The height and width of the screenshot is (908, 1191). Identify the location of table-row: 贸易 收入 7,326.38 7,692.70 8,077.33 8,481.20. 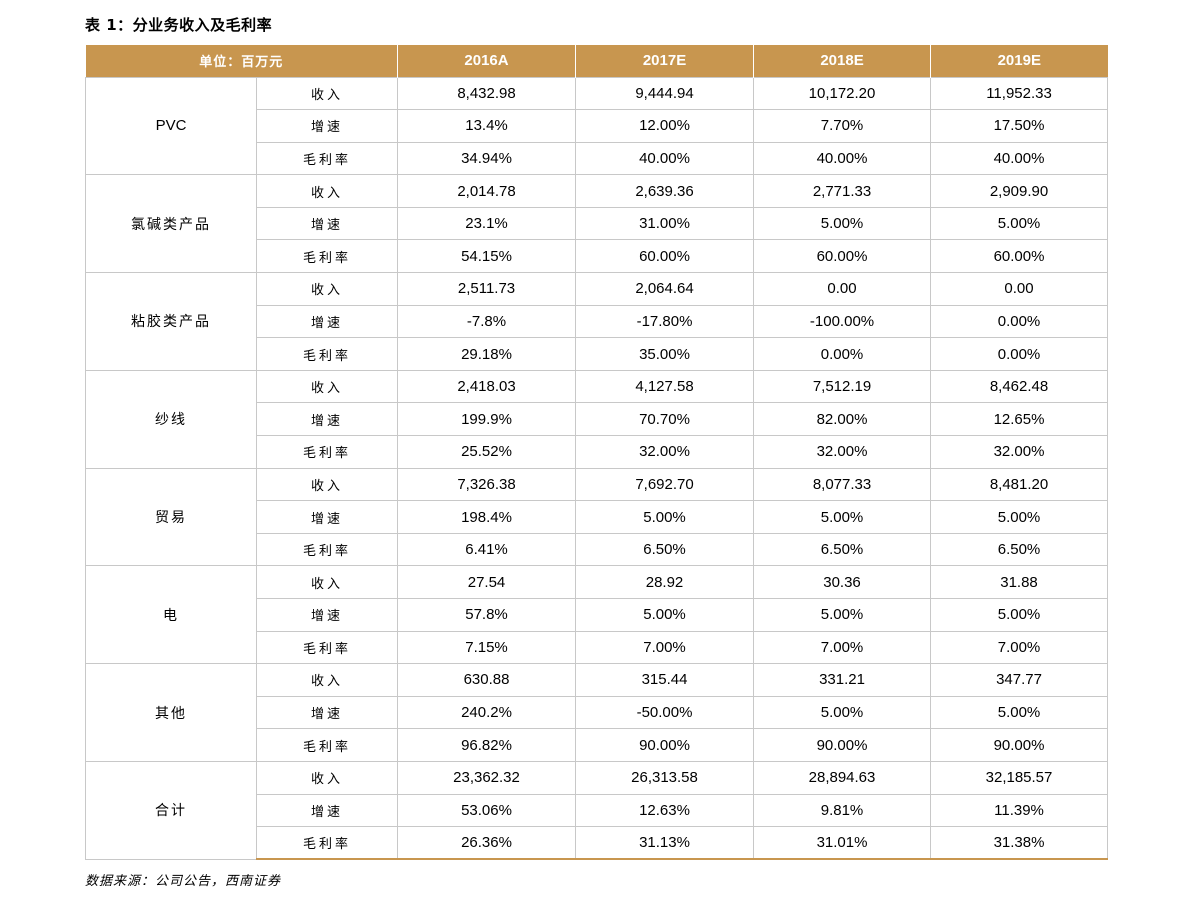
(597, 517).